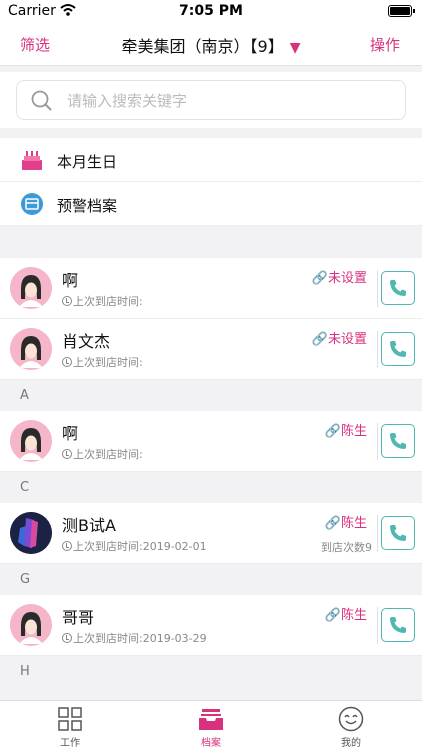 This screenshot has width=422, height=750. Describe the element at coordinates (227, 101) in the screenshot. I see `search-input` at that location.